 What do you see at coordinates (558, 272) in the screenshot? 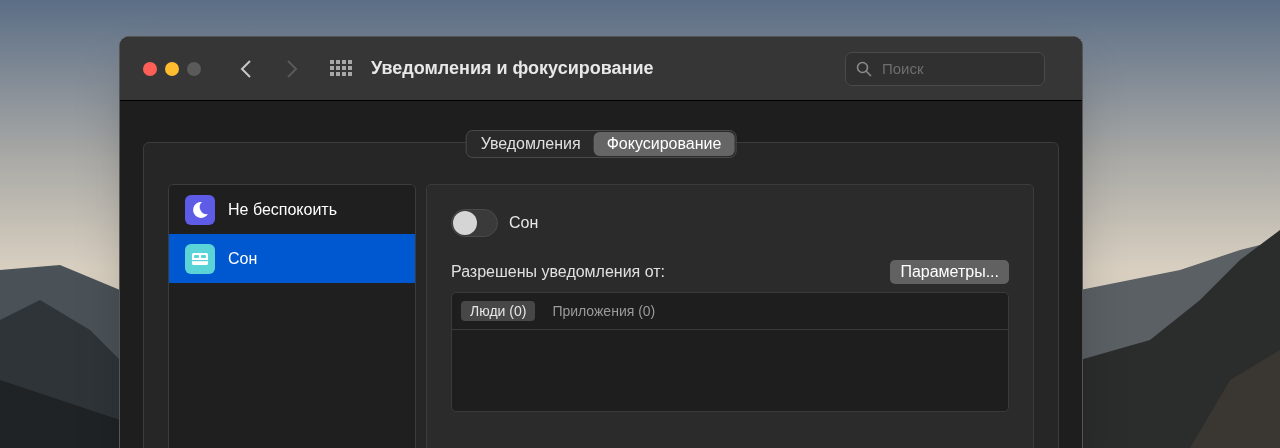
I see `allowed-label: Разрешены уведомления от:` at bounding box center [558, 272].